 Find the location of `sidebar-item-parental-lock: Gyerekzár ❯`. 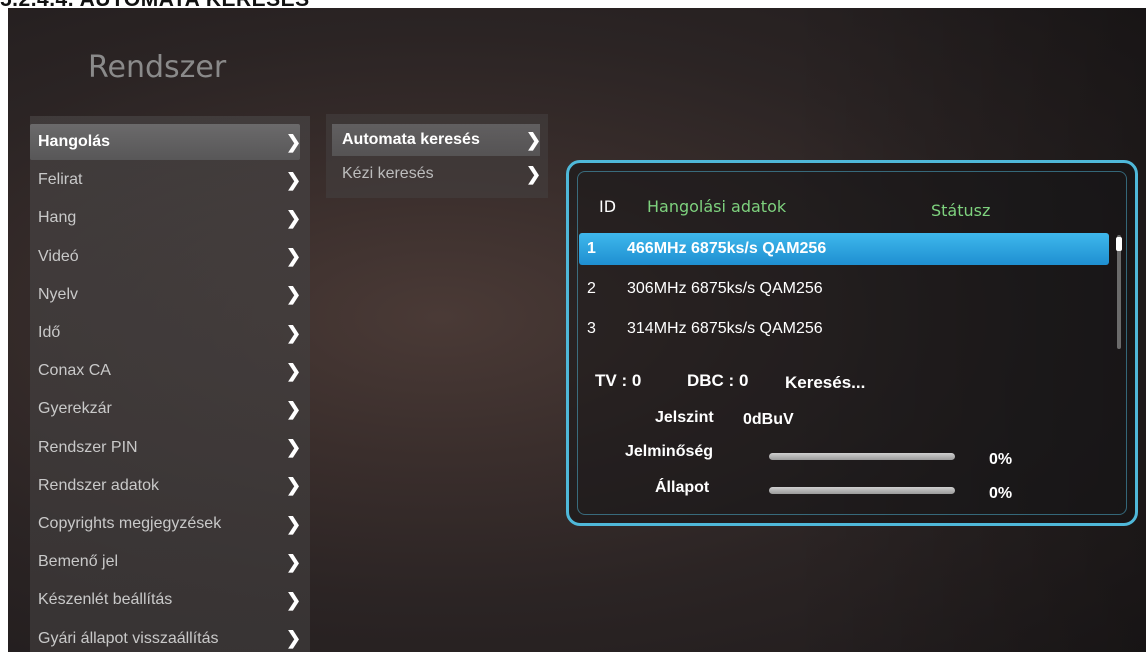

sidebar-item-parental-lock: Gyerekzár ❯ is located at coordinates (166, 409).